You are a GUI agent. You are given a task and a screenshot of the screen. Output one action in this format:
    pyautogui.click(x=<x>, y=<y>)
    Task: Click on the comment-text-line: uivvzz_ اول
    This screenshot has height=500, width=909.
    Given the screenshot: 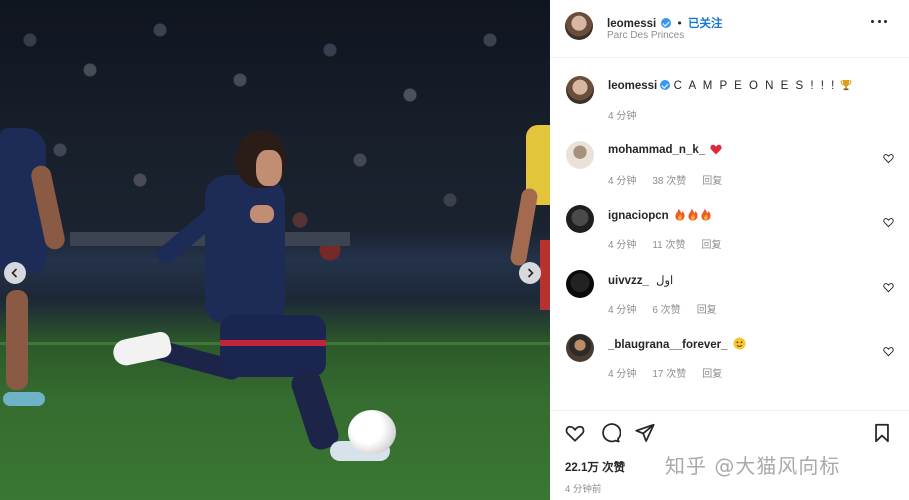 What is the action you would take?
    pyautogui.click(x=640, y=280)
    